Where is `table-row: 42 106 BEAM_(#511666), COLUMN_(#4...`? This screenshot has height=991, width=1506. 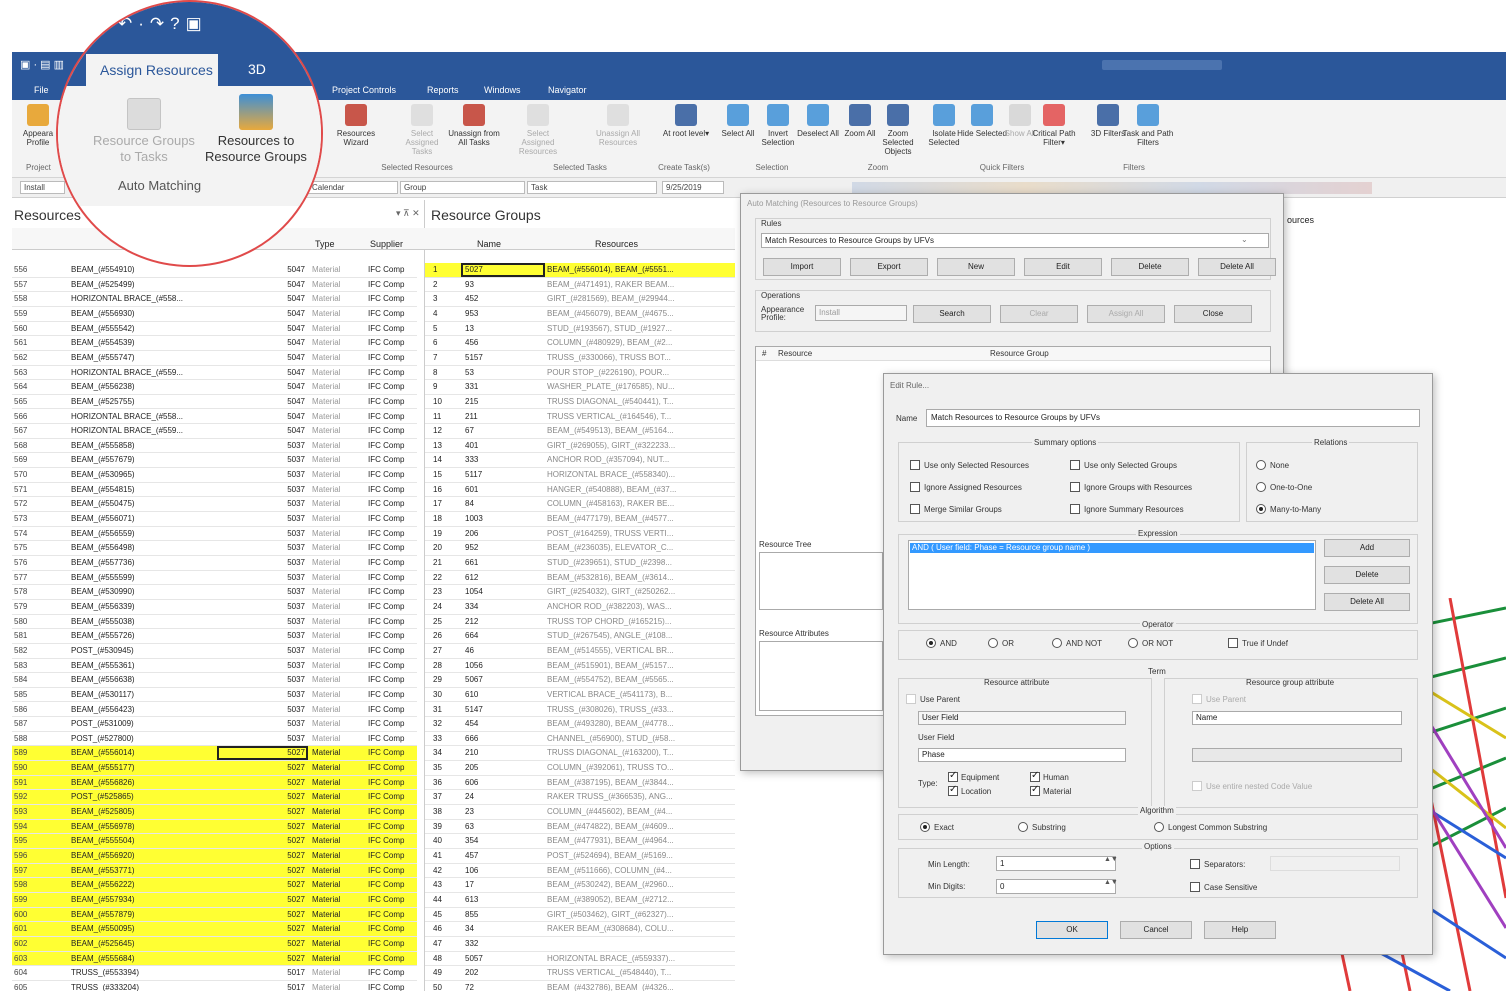 table-row: 42 106 BEAM_(#511666), COLUMN_(#4... is located at coordinates (580, 871).